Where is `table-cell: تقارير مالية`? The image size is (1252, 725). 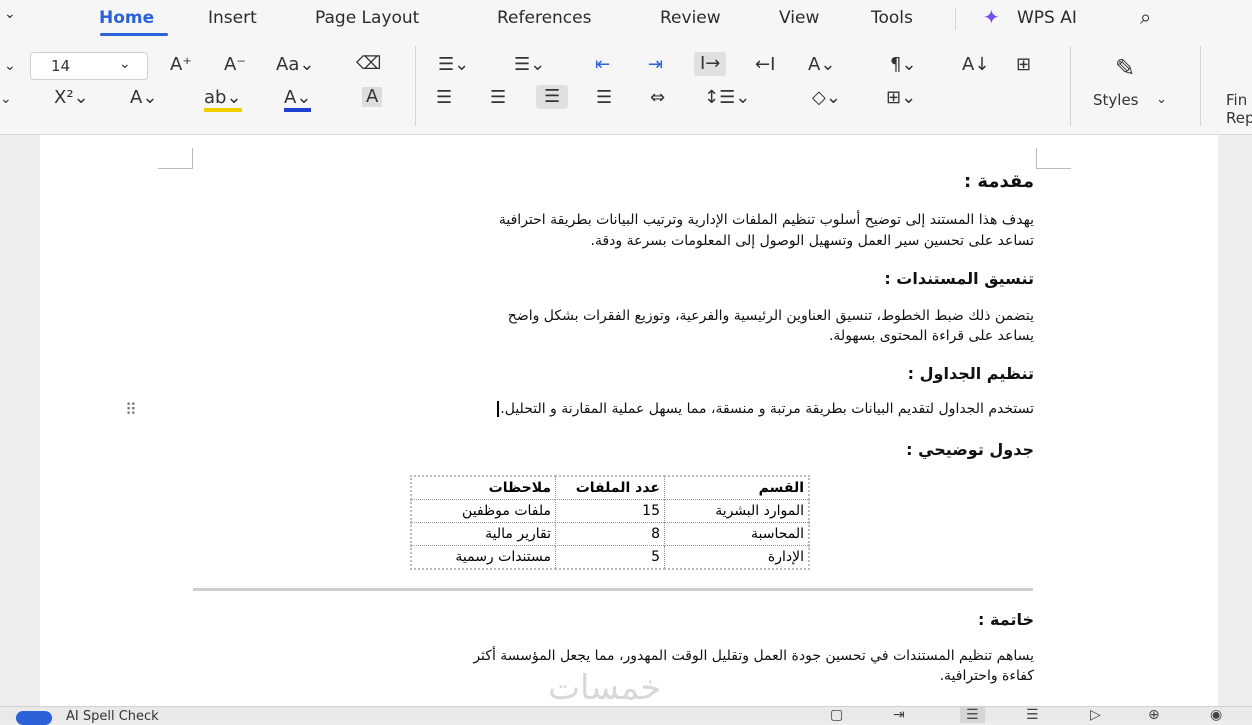
table-cell: تقارير مالية is located at coordinates (483, 534).